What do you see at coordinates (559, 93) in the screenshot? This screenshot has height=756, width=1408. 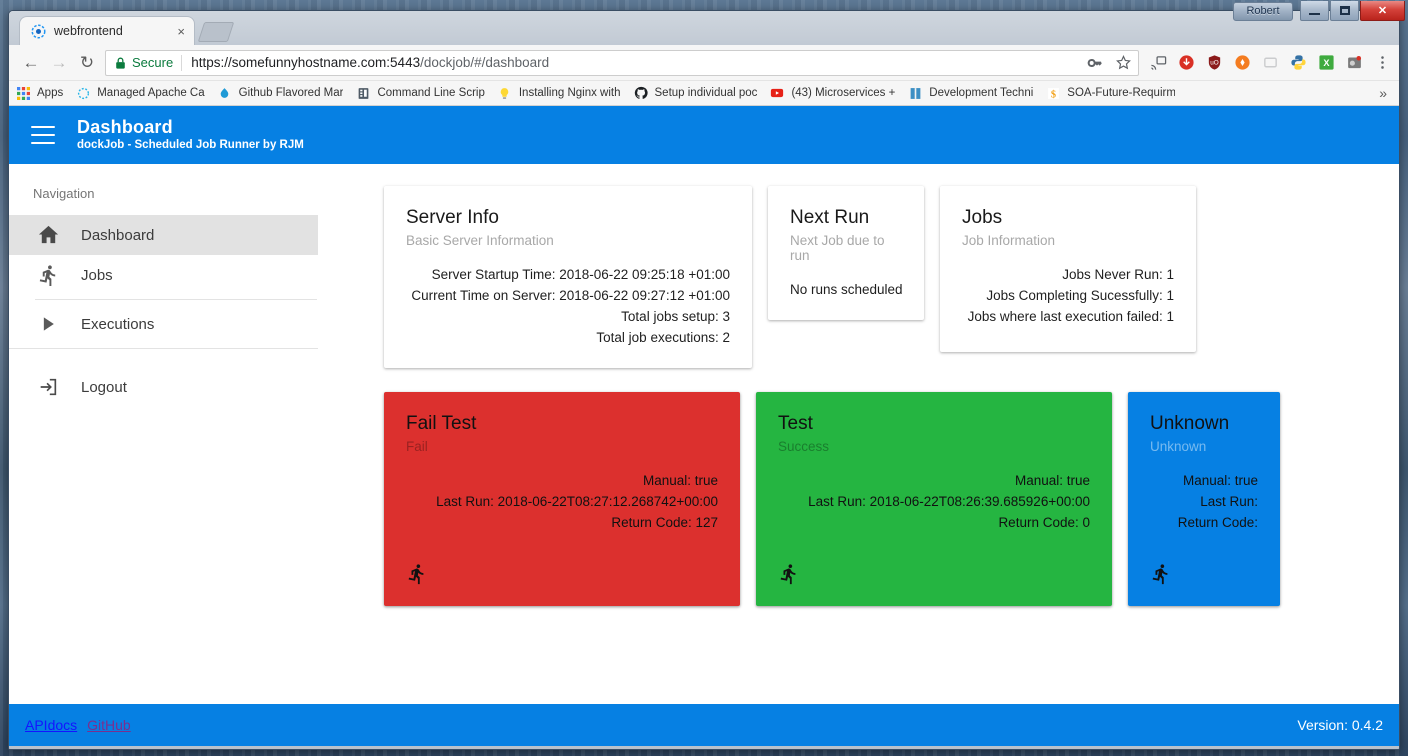 I see `bookmark-item: Installing Nginx with` at bounding box center [559, 93].